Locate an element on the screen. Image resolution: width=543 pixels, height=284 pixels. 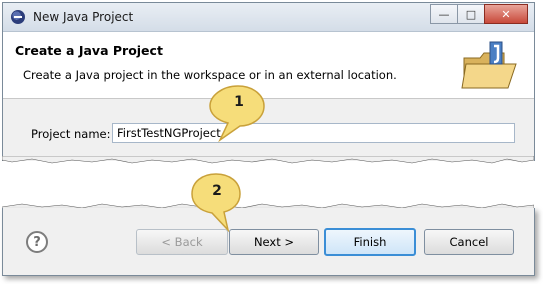
torn-edge-top is located at coordinates (268, 160).